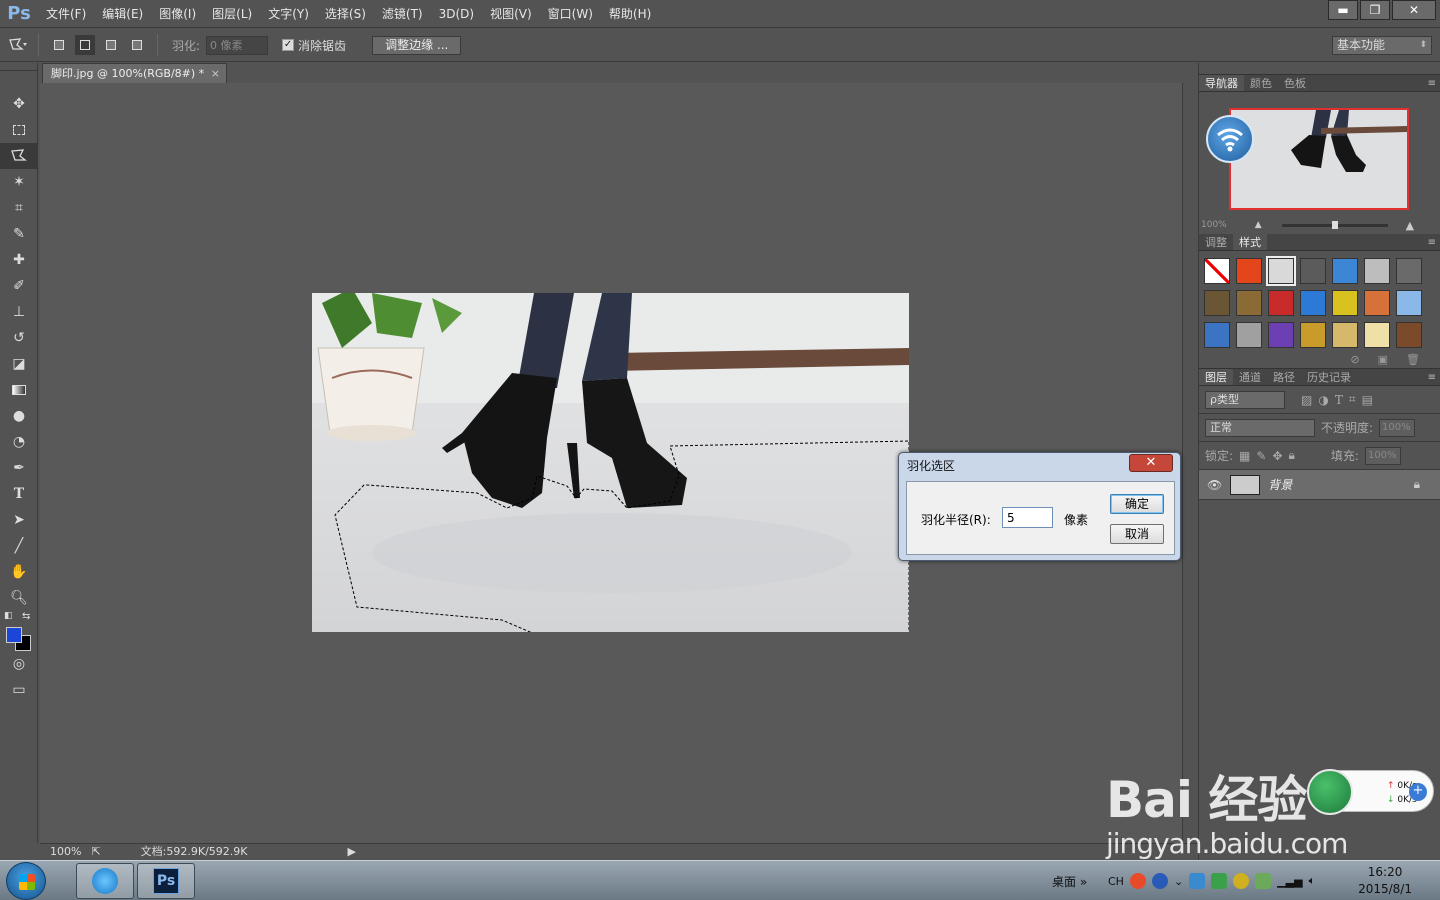 This screenshot has height=900, width=1440. I want to click on menu-view: 视图(V), so click(511, 14).